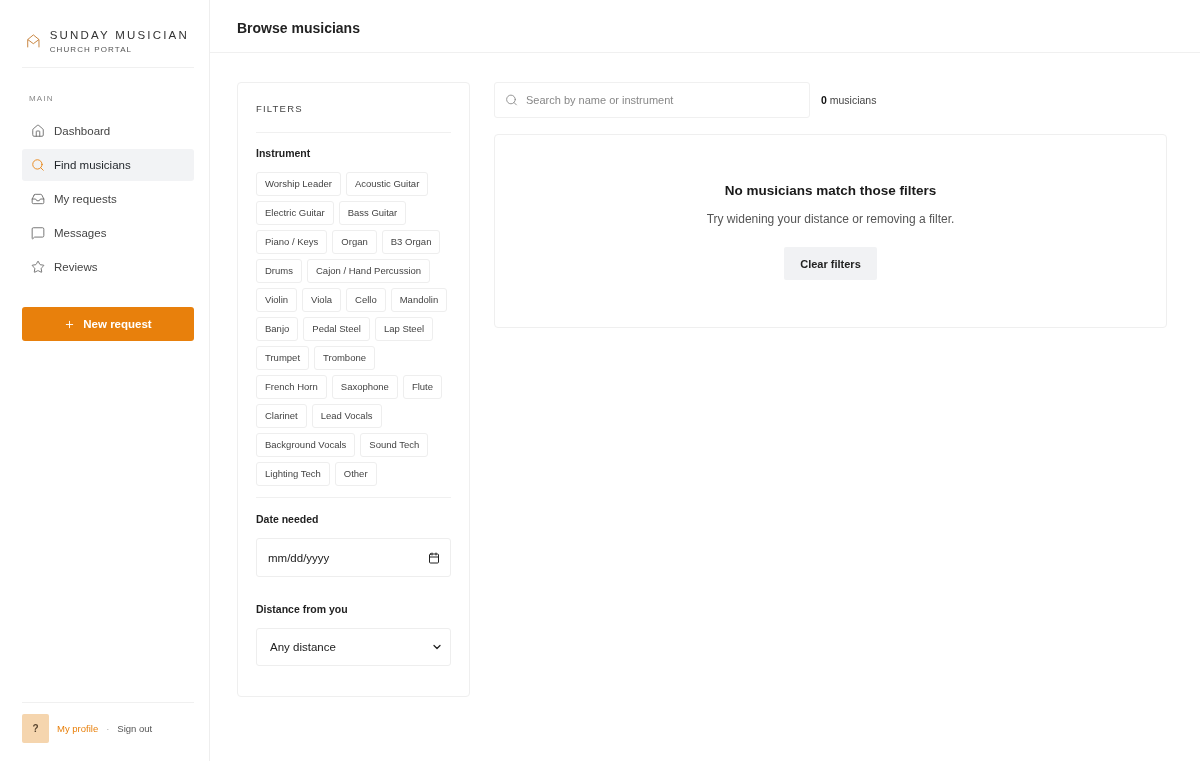 The height and width of the screenshot is (761, 1200). What do you see at coordinates (38, 131) in the screenshot?
I see `house-icon` at bounding box center [38, 131].